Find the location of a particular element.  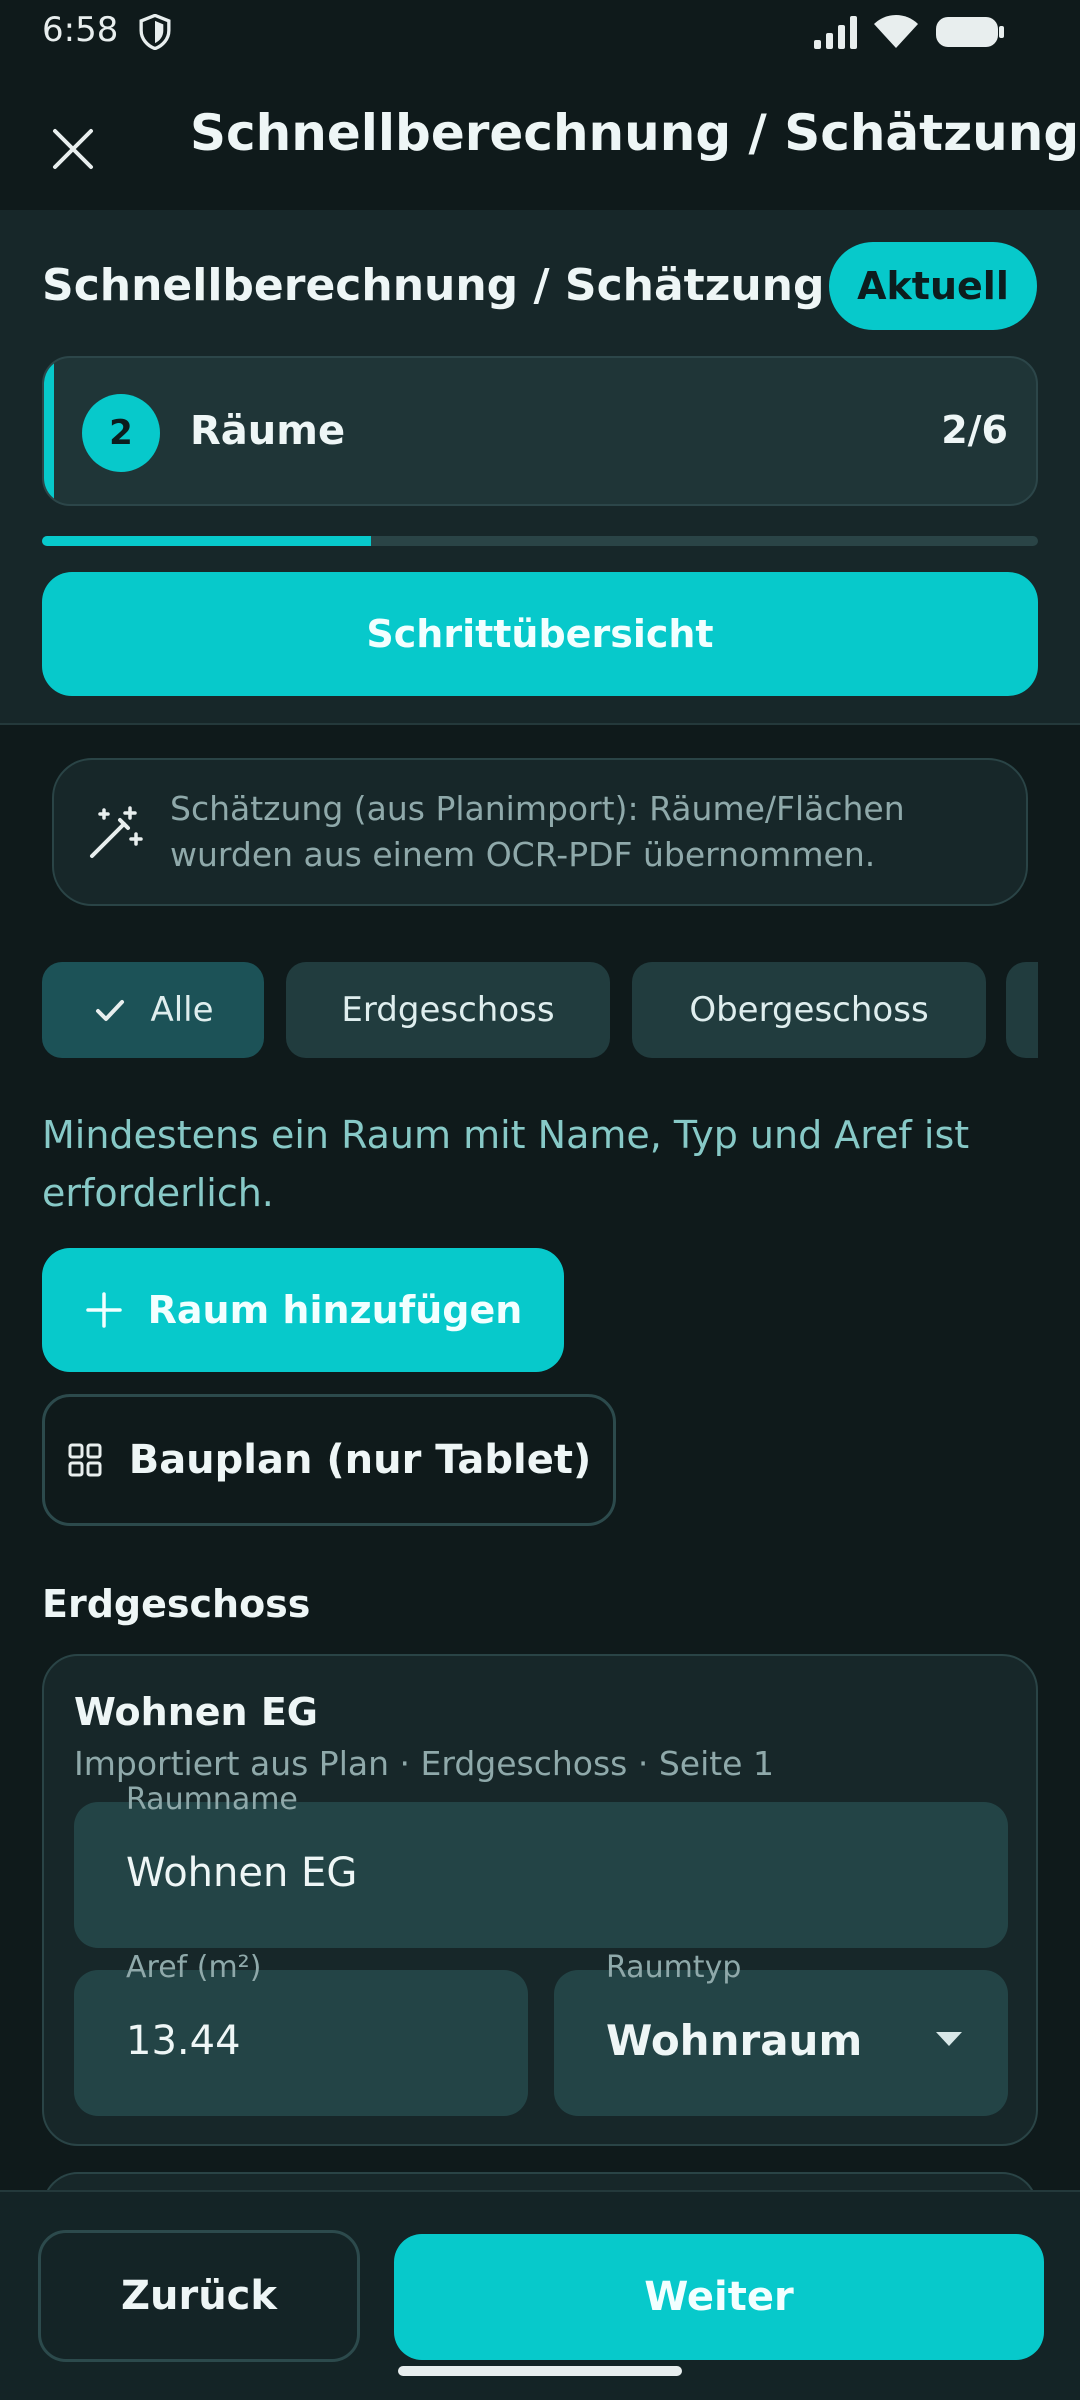

step-accent-bar is located at coordinates (49, 431).